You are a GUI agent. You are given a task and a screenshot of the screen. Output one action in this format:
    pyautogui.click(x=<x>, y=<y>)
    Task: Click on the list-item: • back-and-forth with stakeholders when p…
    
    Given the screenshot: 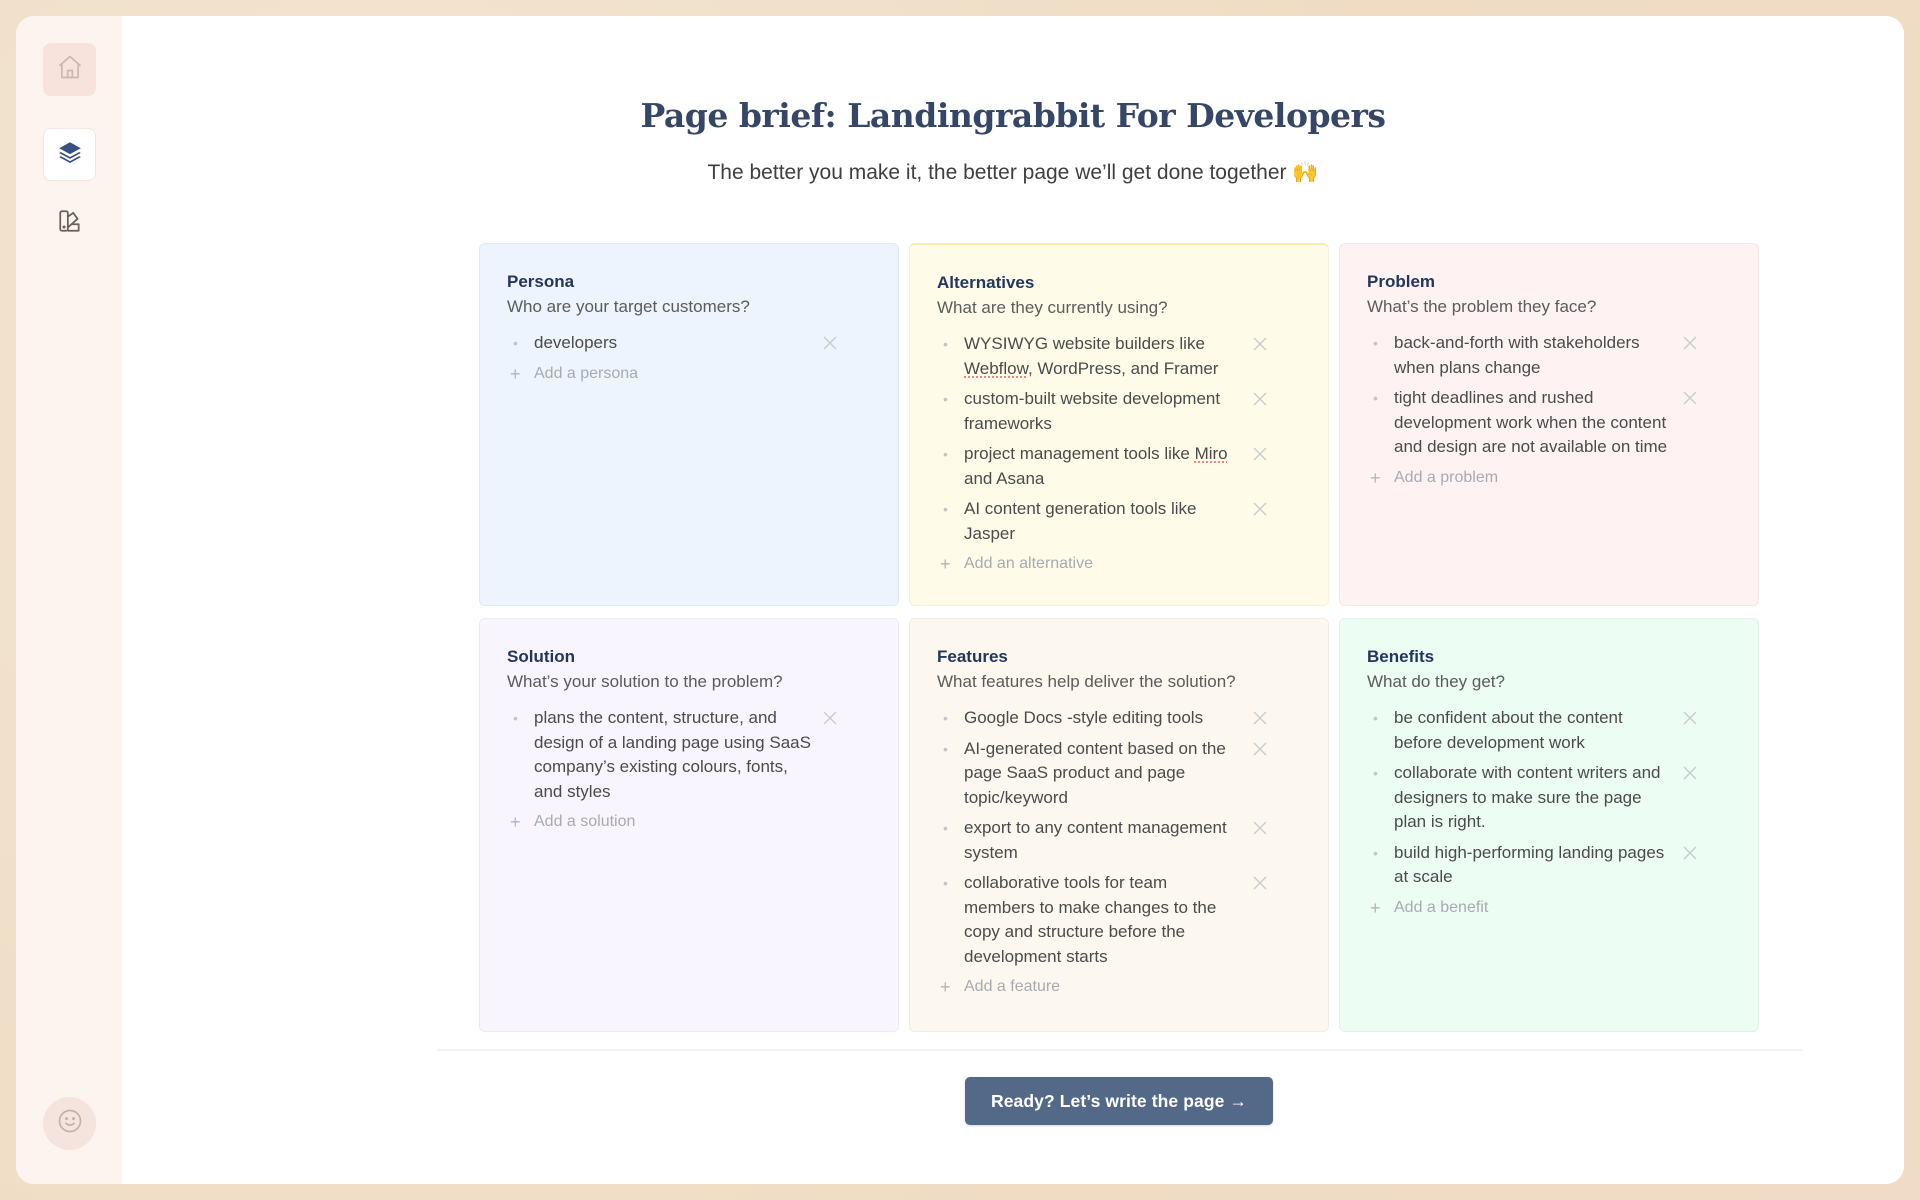 What is the action you would take?
    pyautogui.click(x=1549, y=355)
    